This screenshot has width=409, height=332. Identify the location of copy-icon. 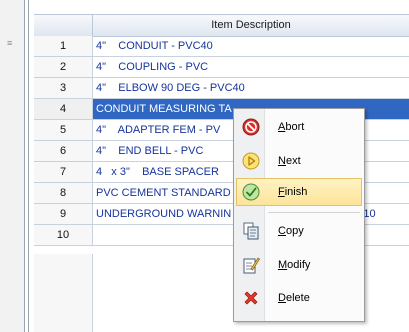
(251, 231).